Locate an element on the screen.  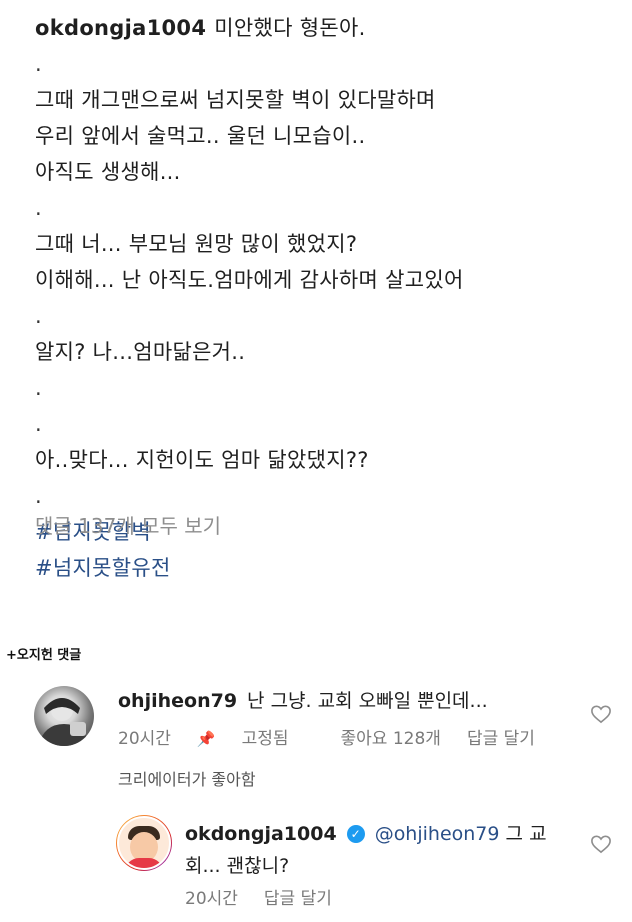
reply-meta: 20시간 답글 달기 is located at coordinates (271, 896).